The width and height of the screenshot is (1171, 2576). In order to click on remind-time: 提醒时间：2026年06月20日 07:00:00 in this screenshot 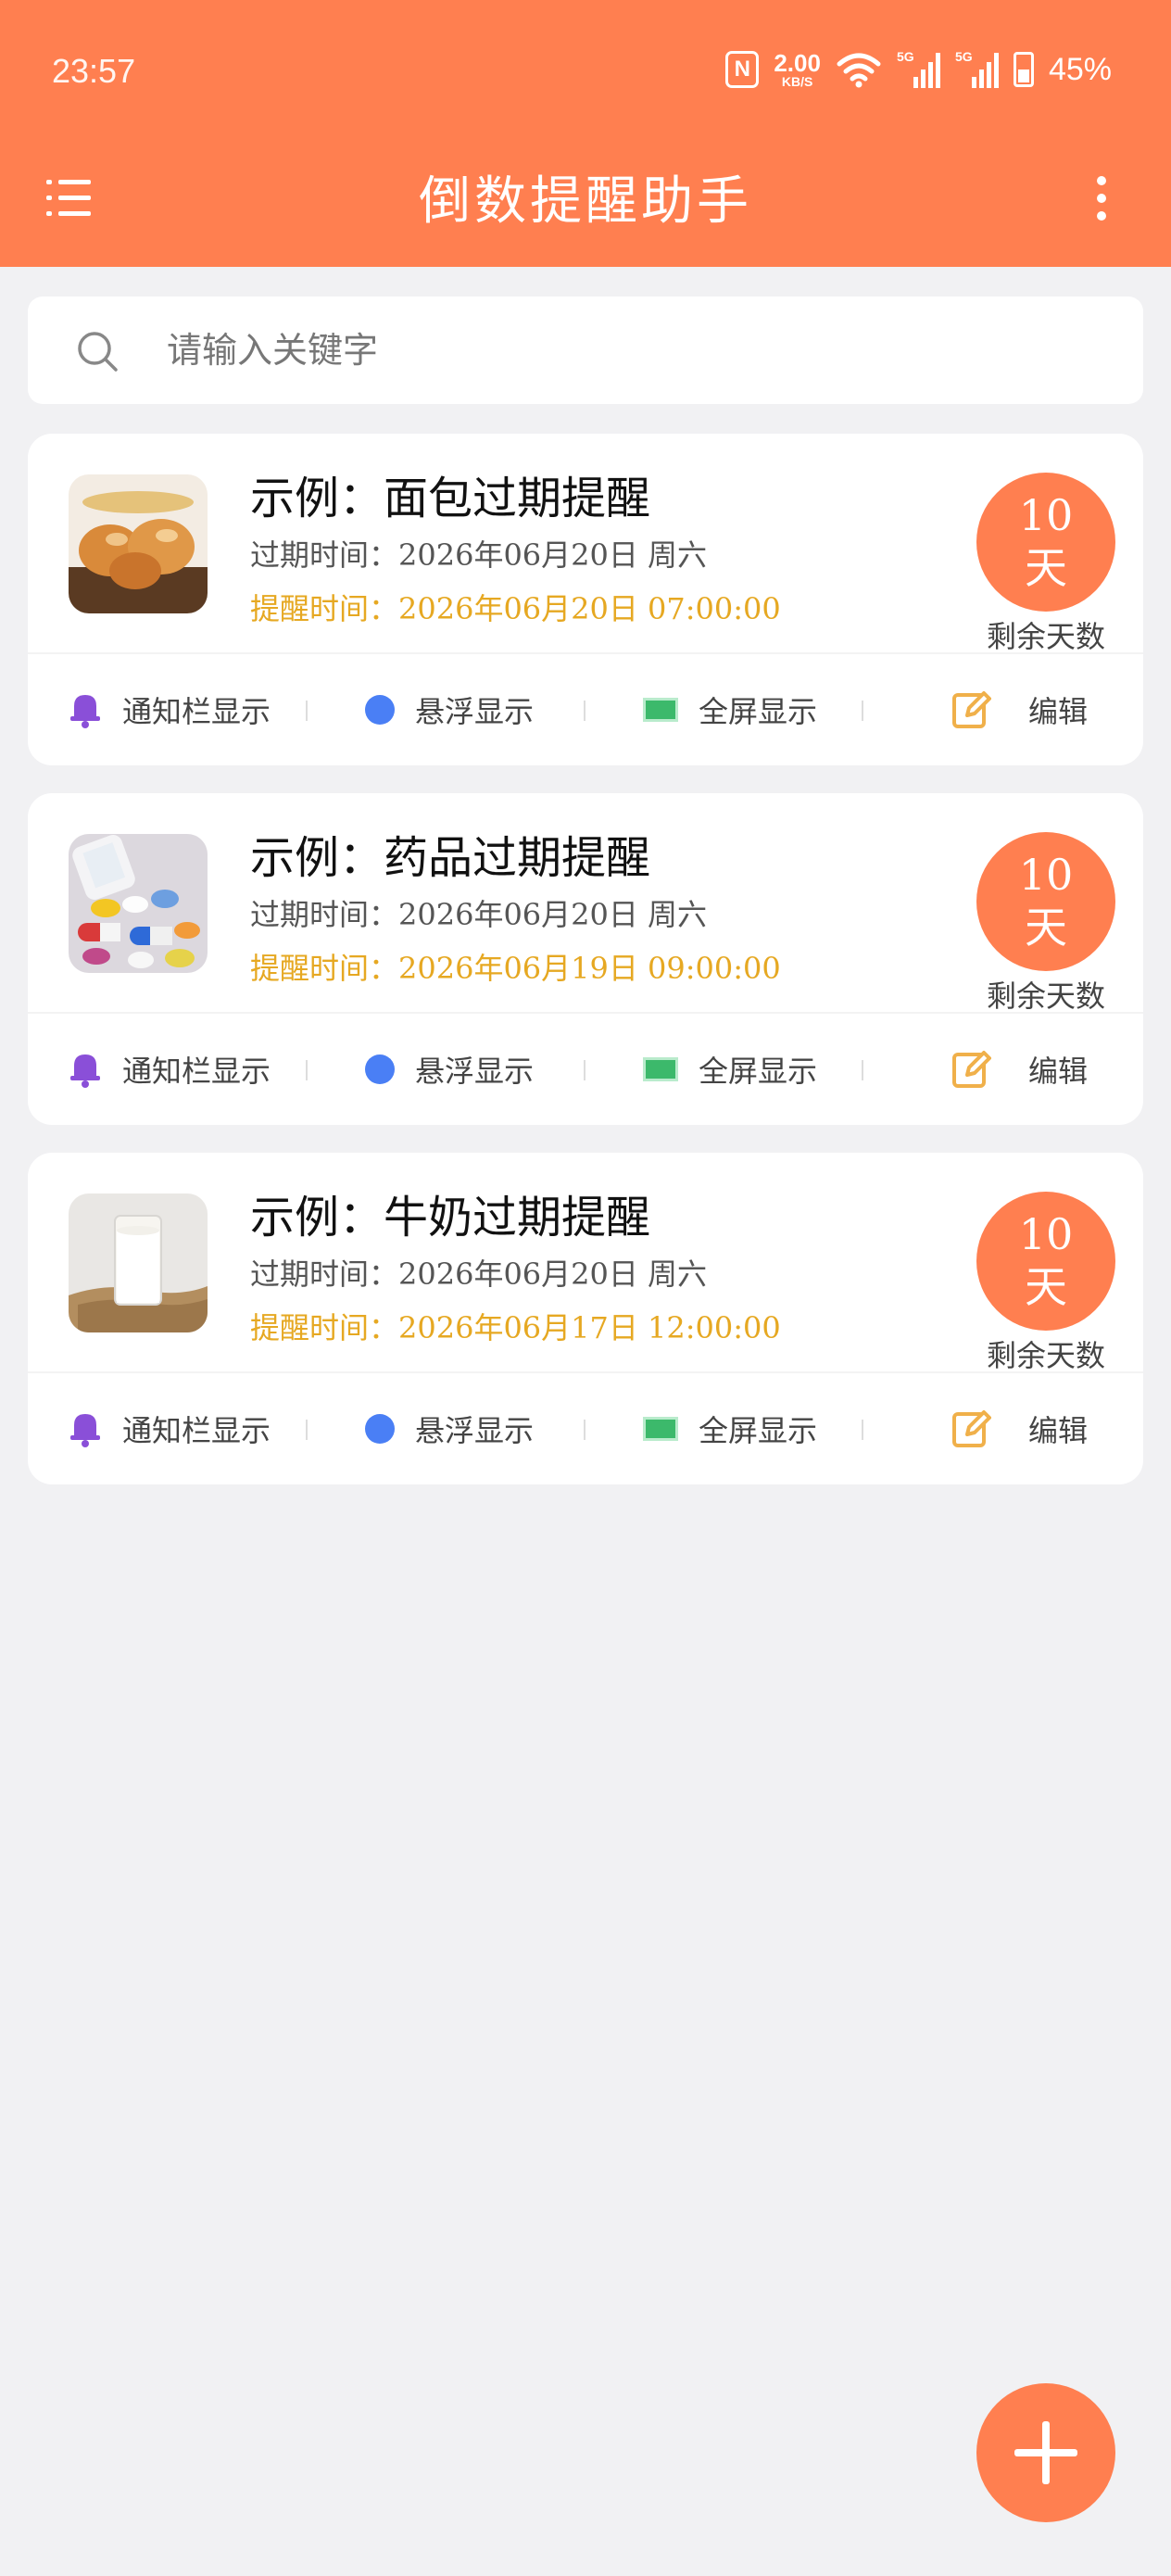, I will do `click(516, 609)`.